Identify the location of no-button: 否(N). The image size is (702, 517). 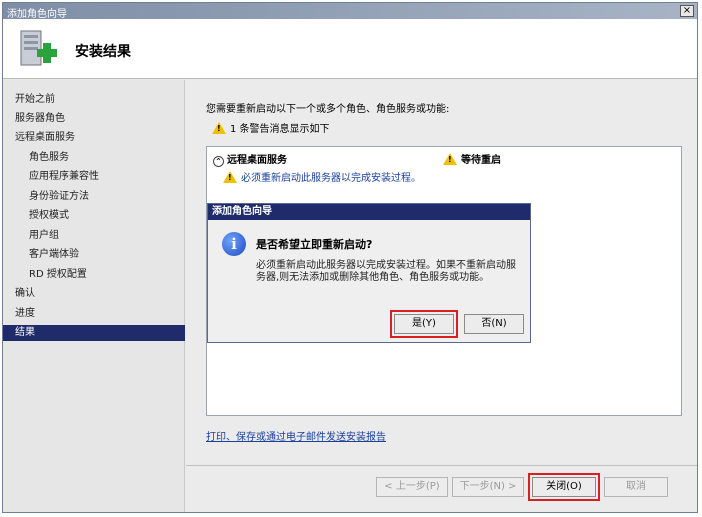
(494, 324).